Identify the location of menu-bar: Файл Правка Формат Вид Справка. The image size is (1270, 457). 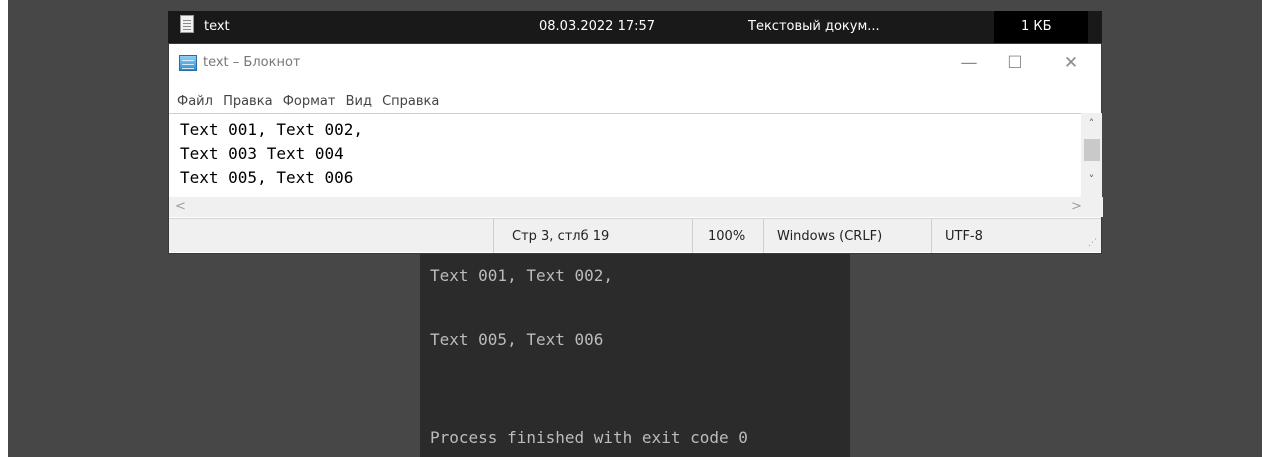
(311, 103).